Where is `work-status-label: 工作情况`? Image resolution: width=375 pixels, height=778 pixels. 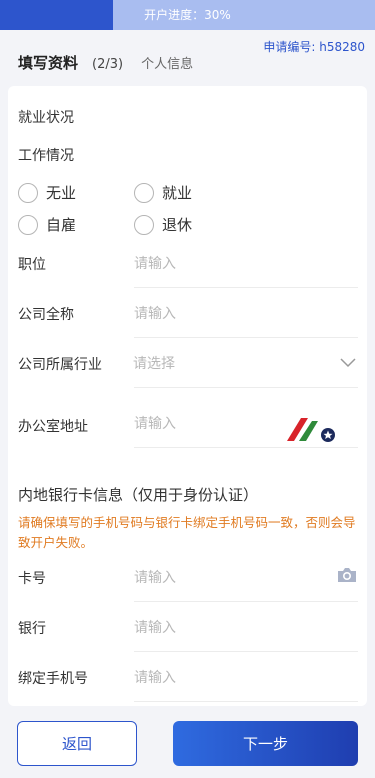 work-status-label: 工作情况 is located at coordinates (46, 156).